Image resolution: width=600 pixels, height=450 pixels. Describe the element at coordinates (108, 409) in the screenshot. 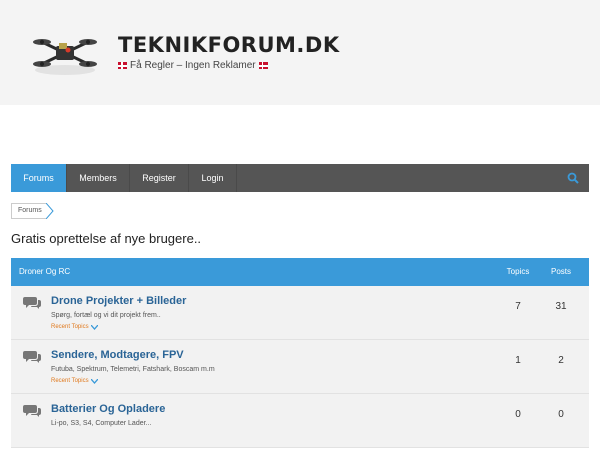

I see `forum-title-link: Batterier Og Opladere` at that location.